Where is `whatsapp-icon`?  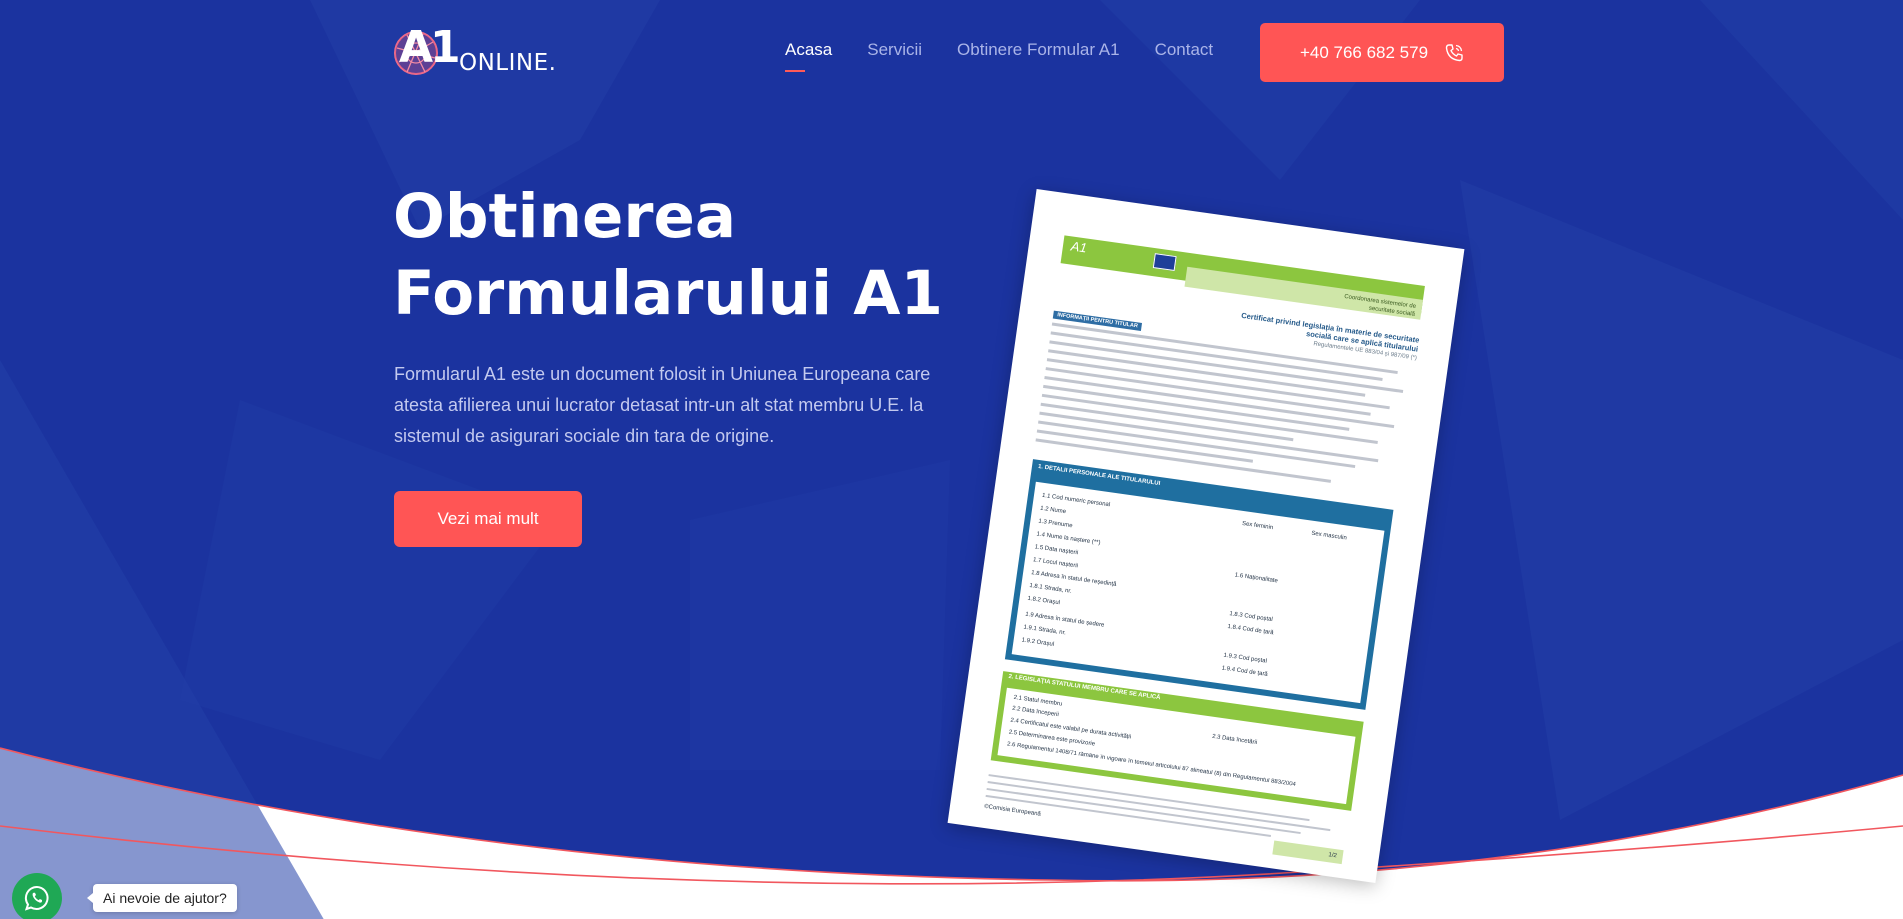
whatsapp-icon is located at coordinates (36, 898).